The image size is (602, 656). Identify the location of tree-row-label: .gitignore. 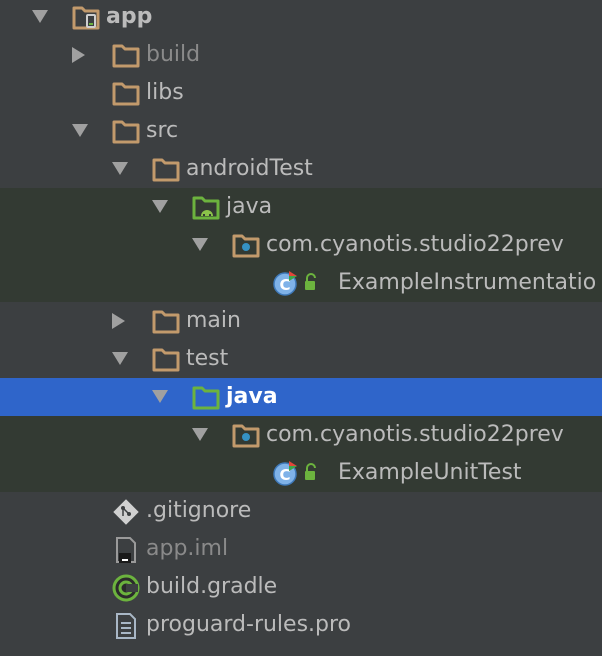
(199, 510).